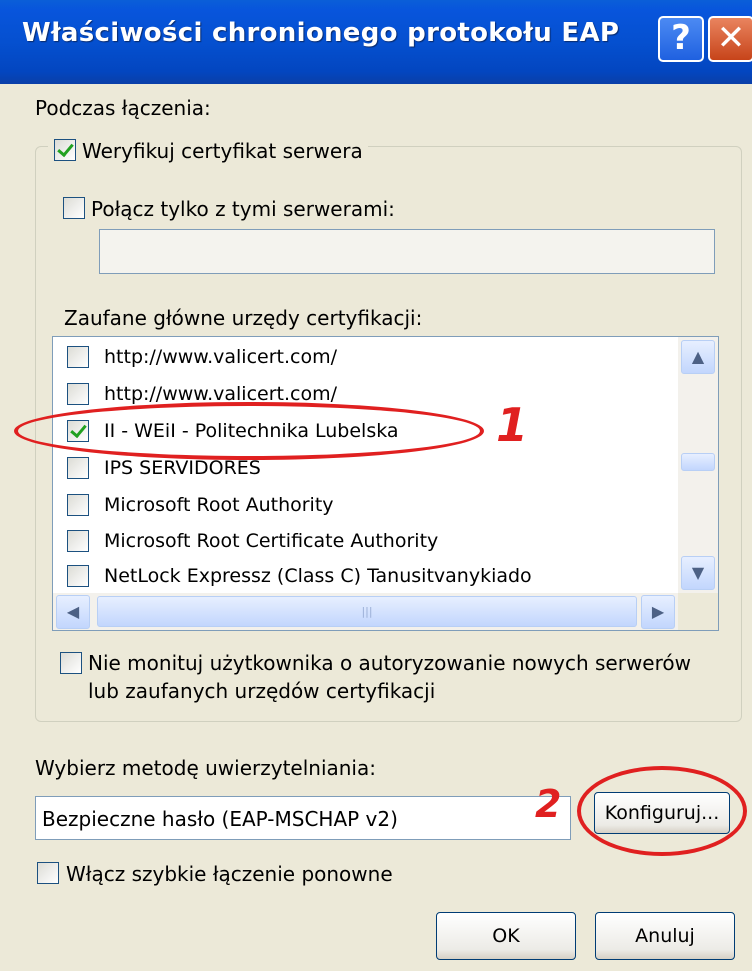 The width and height of the screenshot is (752, 971). What do you see at coordinates (321, 33) in the screenshot?
I see `dialog-title: Właściwości chronionego protokołu EAP` at bounding box center [321, 33].